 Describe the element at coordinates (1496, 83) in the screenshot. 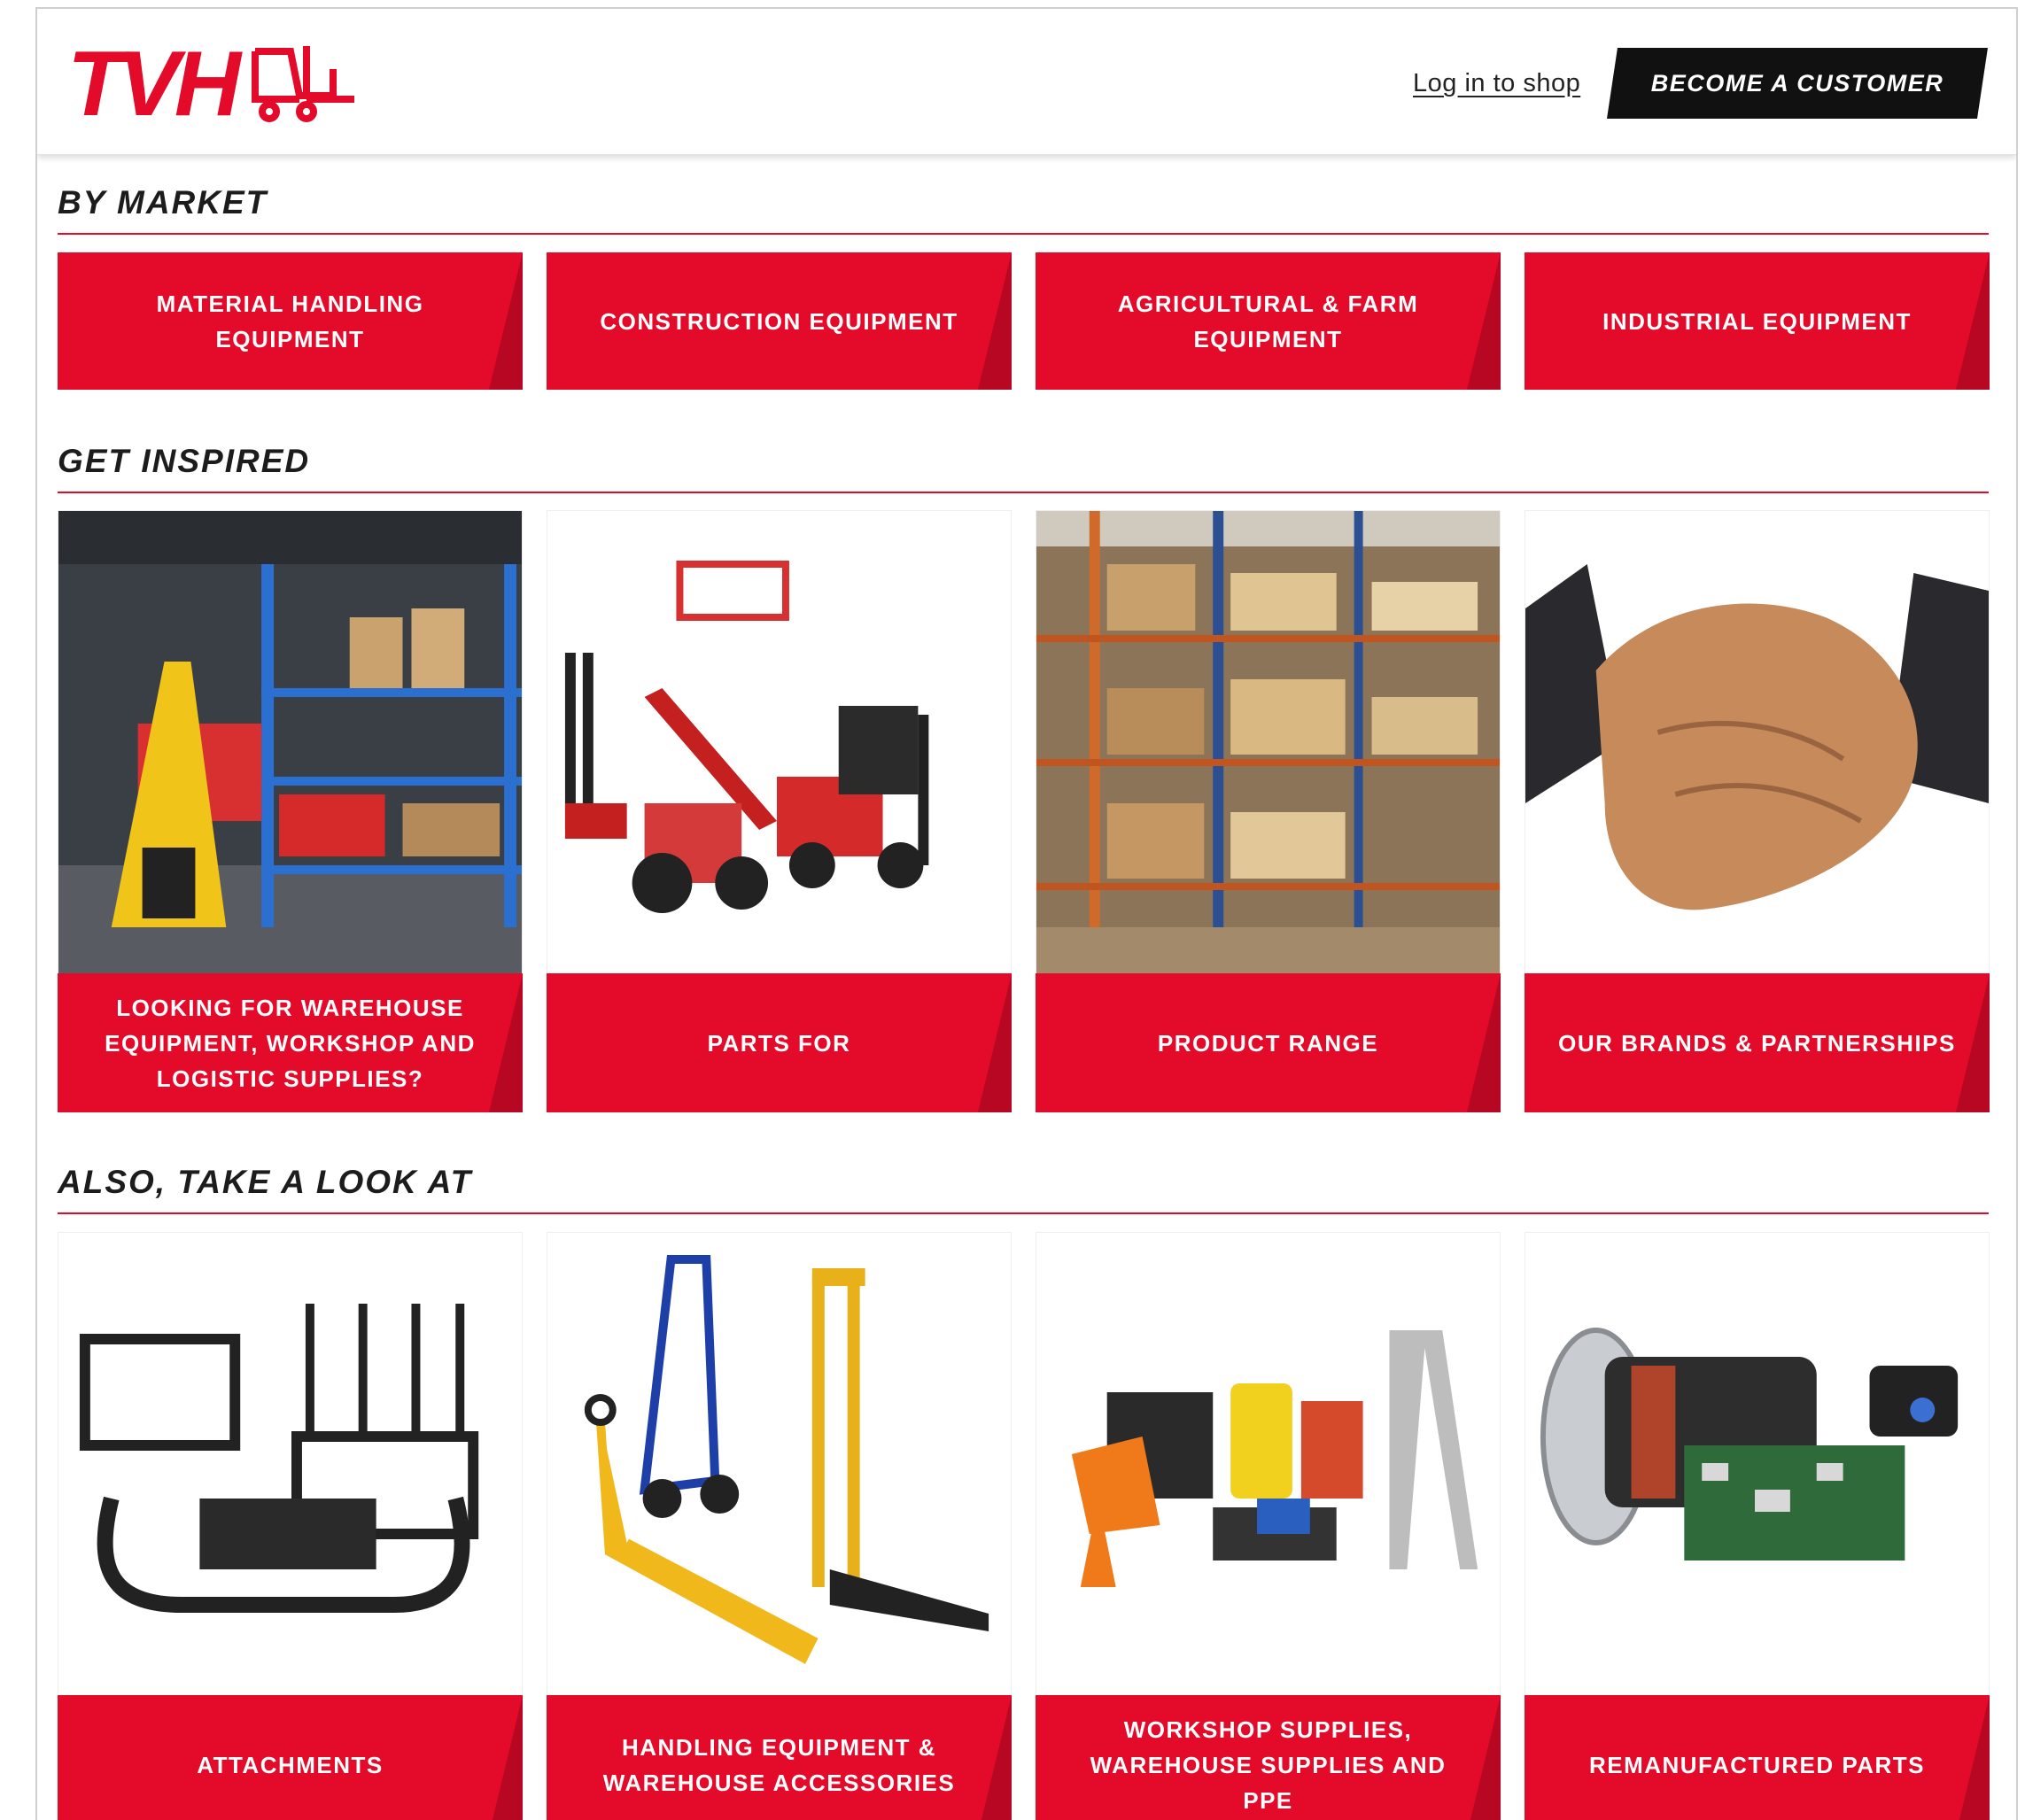

I see `login-link: Log in to shop` at that location.